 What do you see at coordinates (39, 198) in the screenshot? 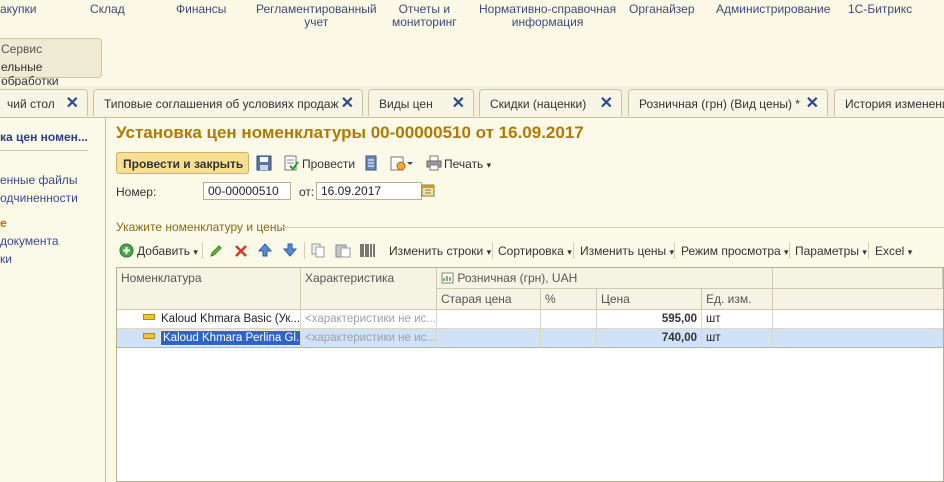
I see `left-nav-item-subordination: одчиненности` at bounding box center [39, 198].